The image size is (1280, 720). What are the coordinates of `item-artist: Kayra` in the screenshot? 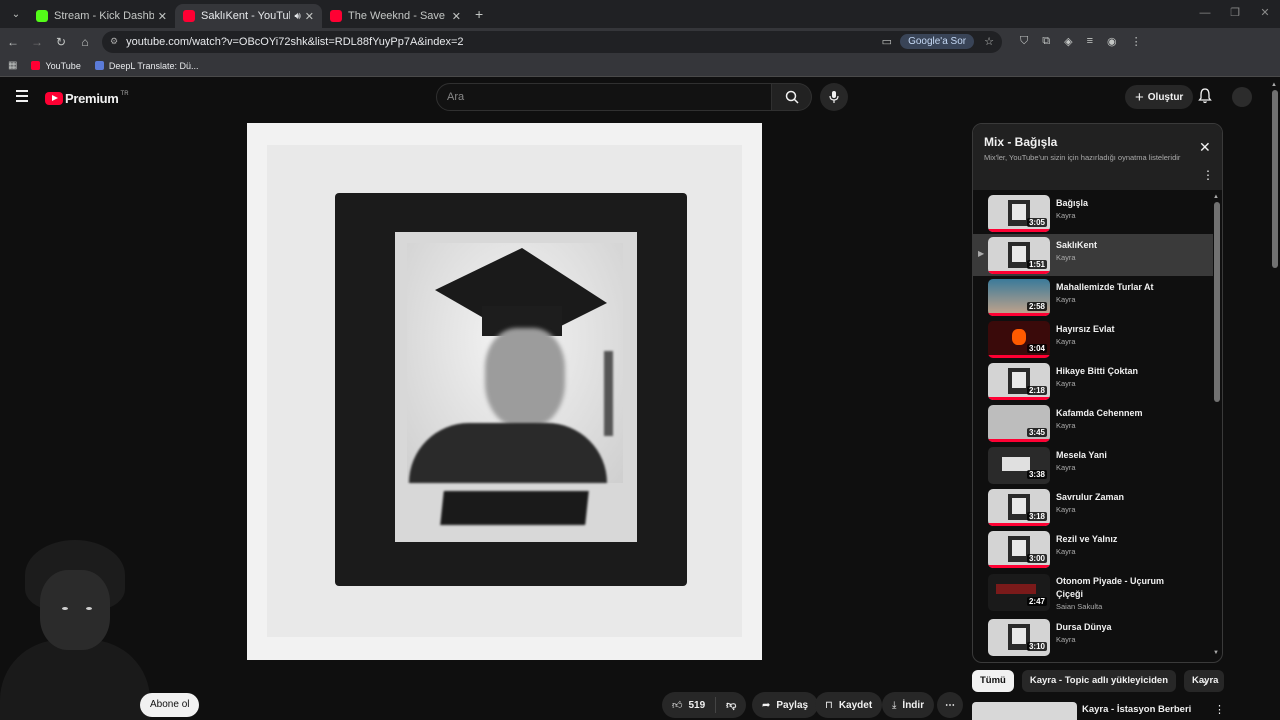 It's located at (1066, 551).